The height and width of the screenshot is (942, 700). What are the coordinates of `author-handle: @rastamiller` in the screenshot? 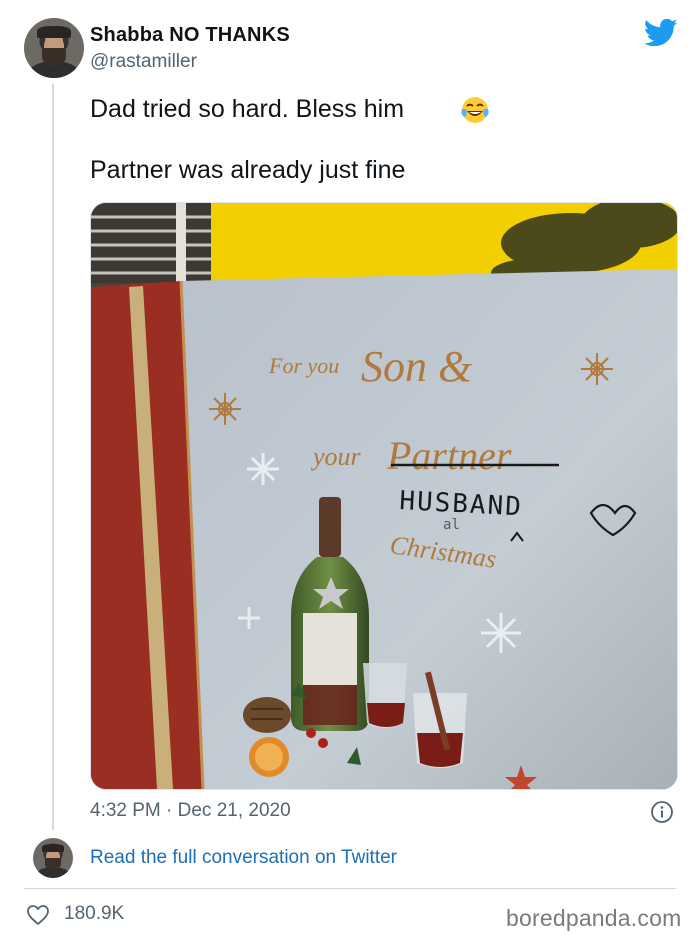 It's located at (143, 62).